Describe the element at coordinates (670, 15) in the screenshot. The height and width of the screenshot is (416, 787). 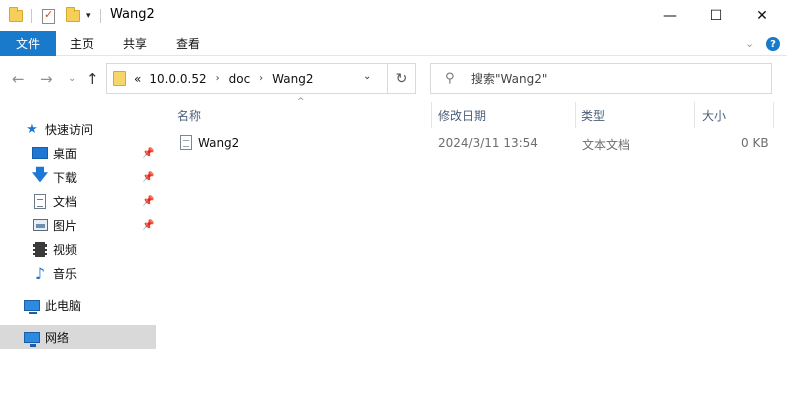
I see `minimize-button: —` at that location.